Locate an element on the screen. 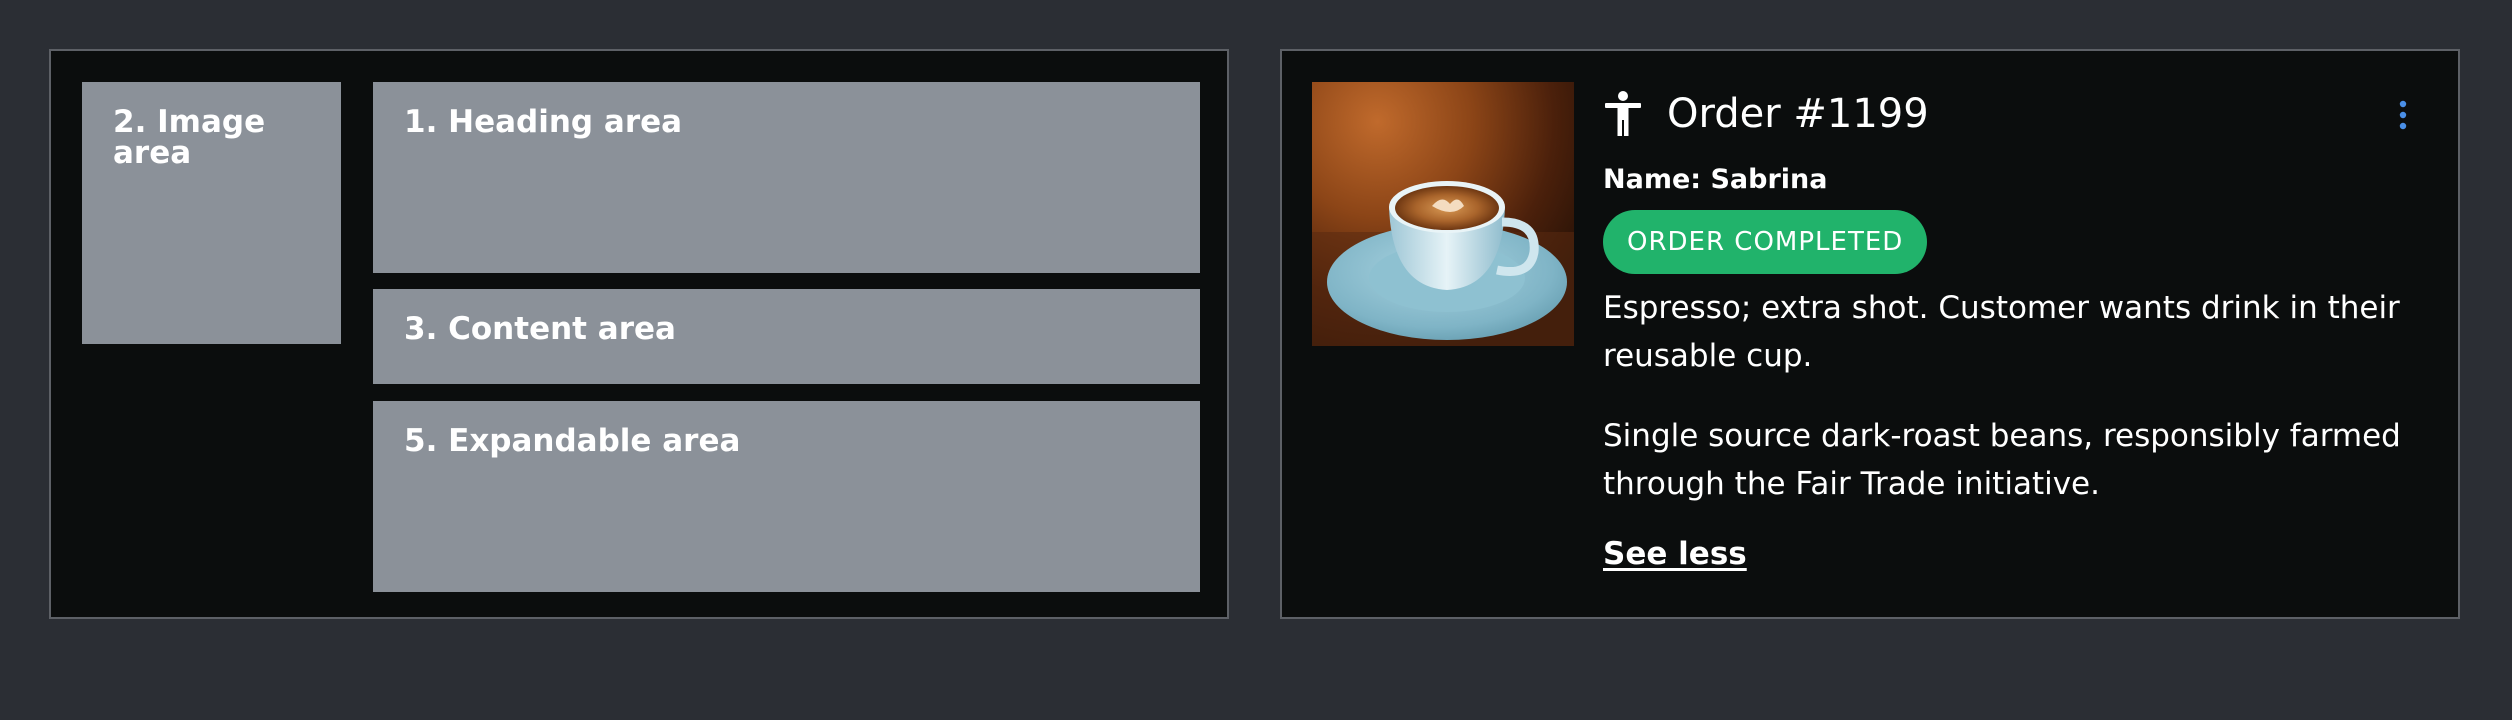 The width and height of the screenshot is (2512, 720). heading-area-label: 1. Heading area is located at coordinates (543, 122).